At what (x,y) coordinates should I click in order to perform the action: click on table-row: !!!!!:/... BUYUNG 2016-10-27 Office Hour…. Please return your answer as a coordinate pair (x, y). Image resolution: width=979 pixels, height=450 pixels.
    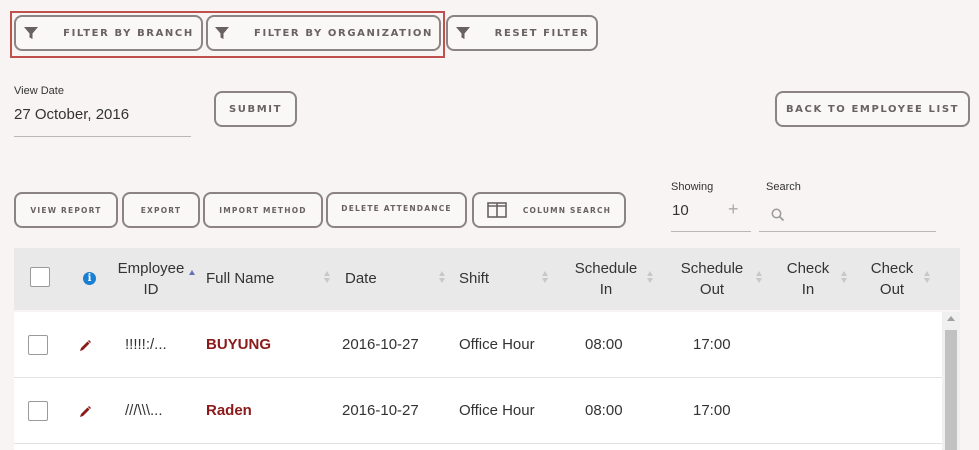
    Looking at the image, I should click on (478, 345).